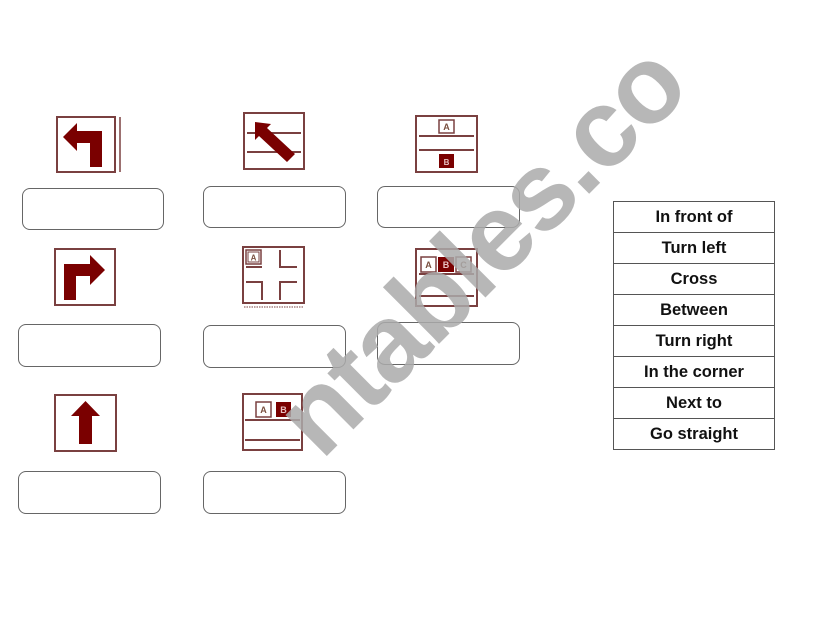 The height and width of the screenshot is (634, 821). I want to click on sign-turn-left, so click(89, 144).